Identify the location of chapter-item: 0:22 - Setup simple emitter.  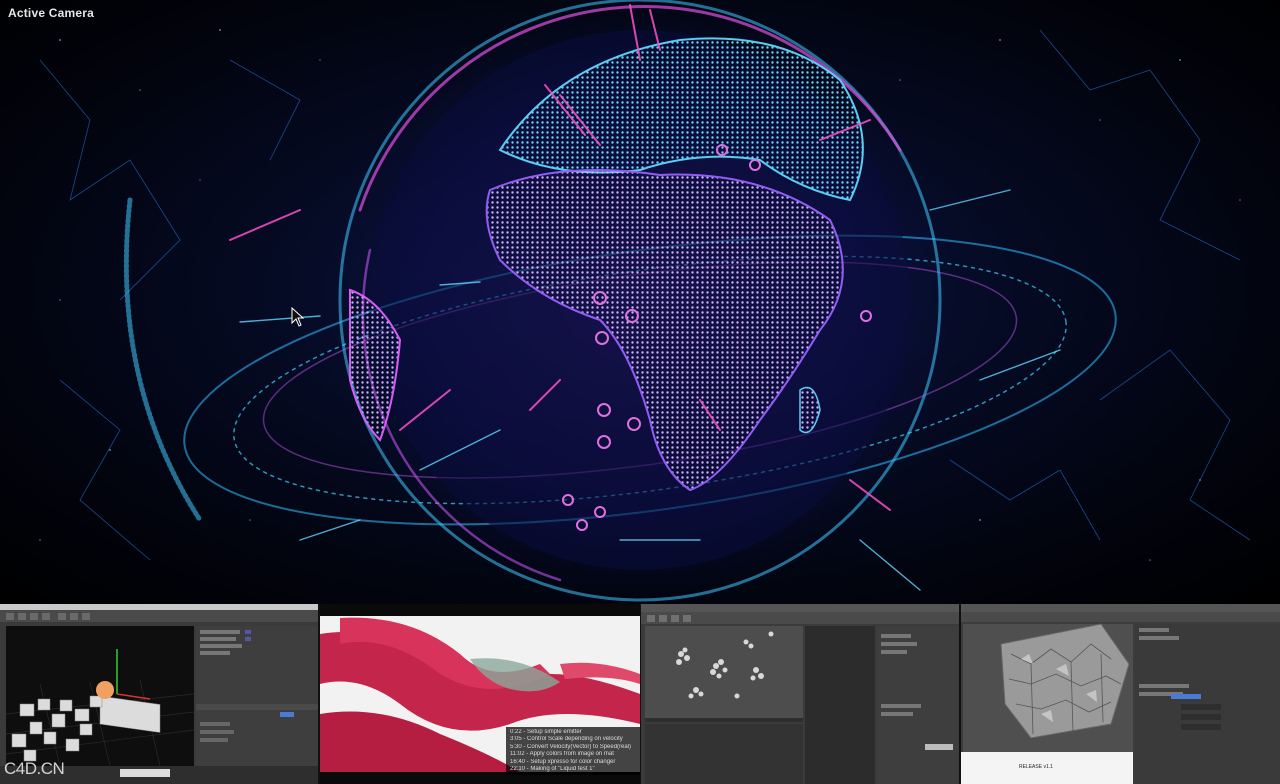
(573, 732).